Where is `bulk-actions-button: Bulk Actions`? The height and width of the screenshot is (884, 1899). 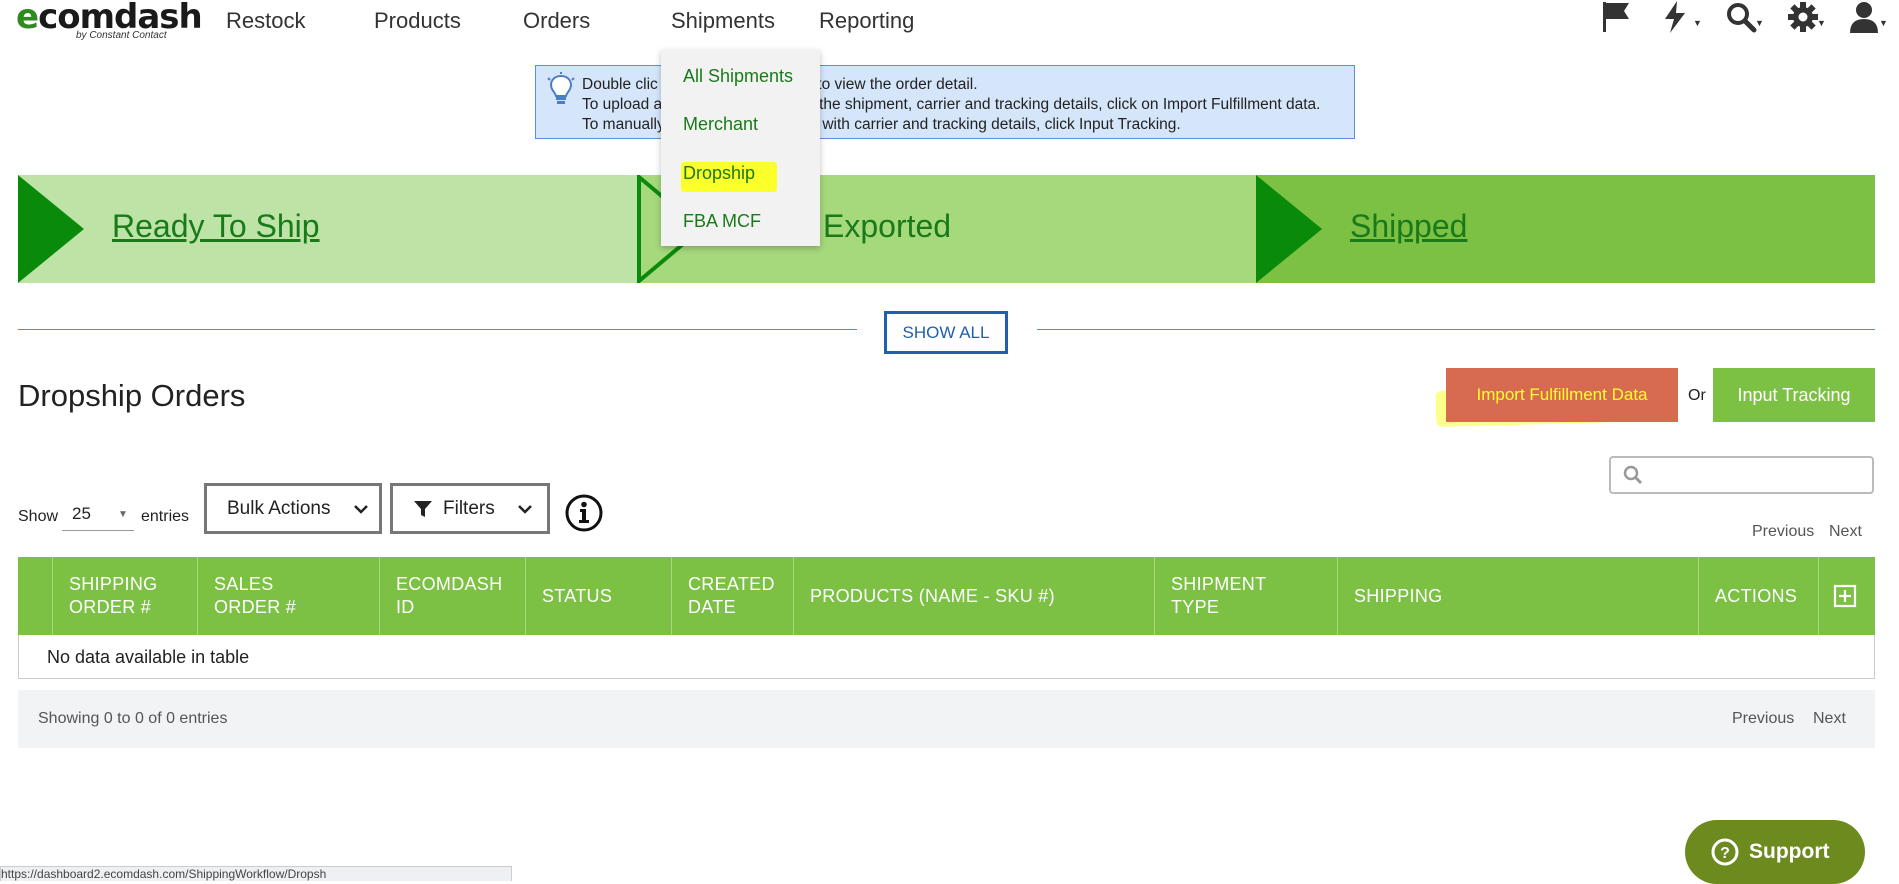 bulk-actions-button: Bulk Actions is located at coordinates (293, 508).